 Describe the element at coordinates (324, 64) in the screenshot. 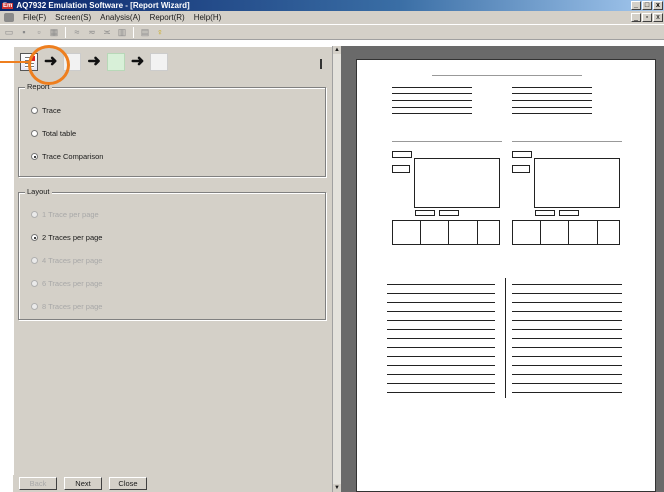

I see `collapse-panel-icon` at that location.